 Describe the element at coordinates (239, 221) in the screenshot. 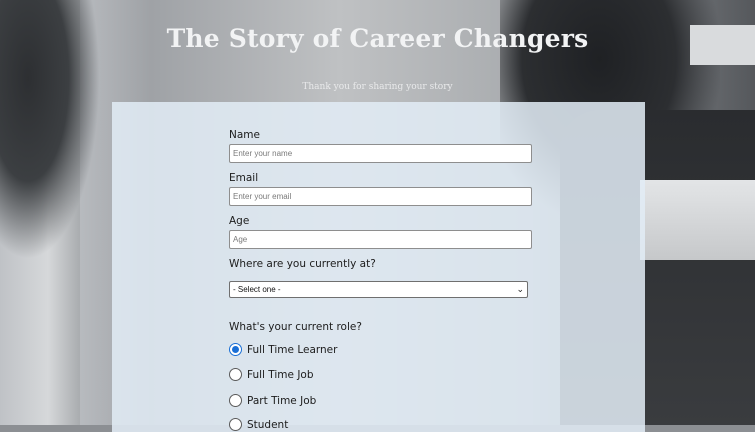

I see `age-label: Age` at that location.